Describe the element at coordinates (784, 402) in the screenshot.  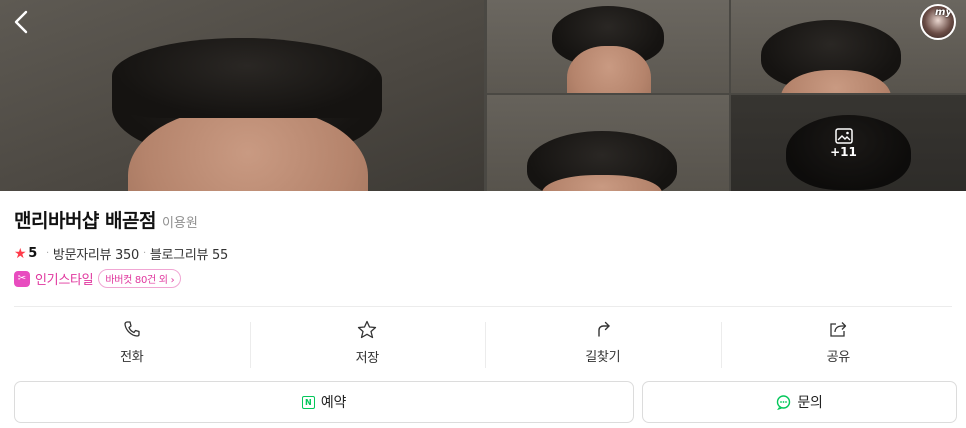
I see `chat-bubble-icon` at that location.